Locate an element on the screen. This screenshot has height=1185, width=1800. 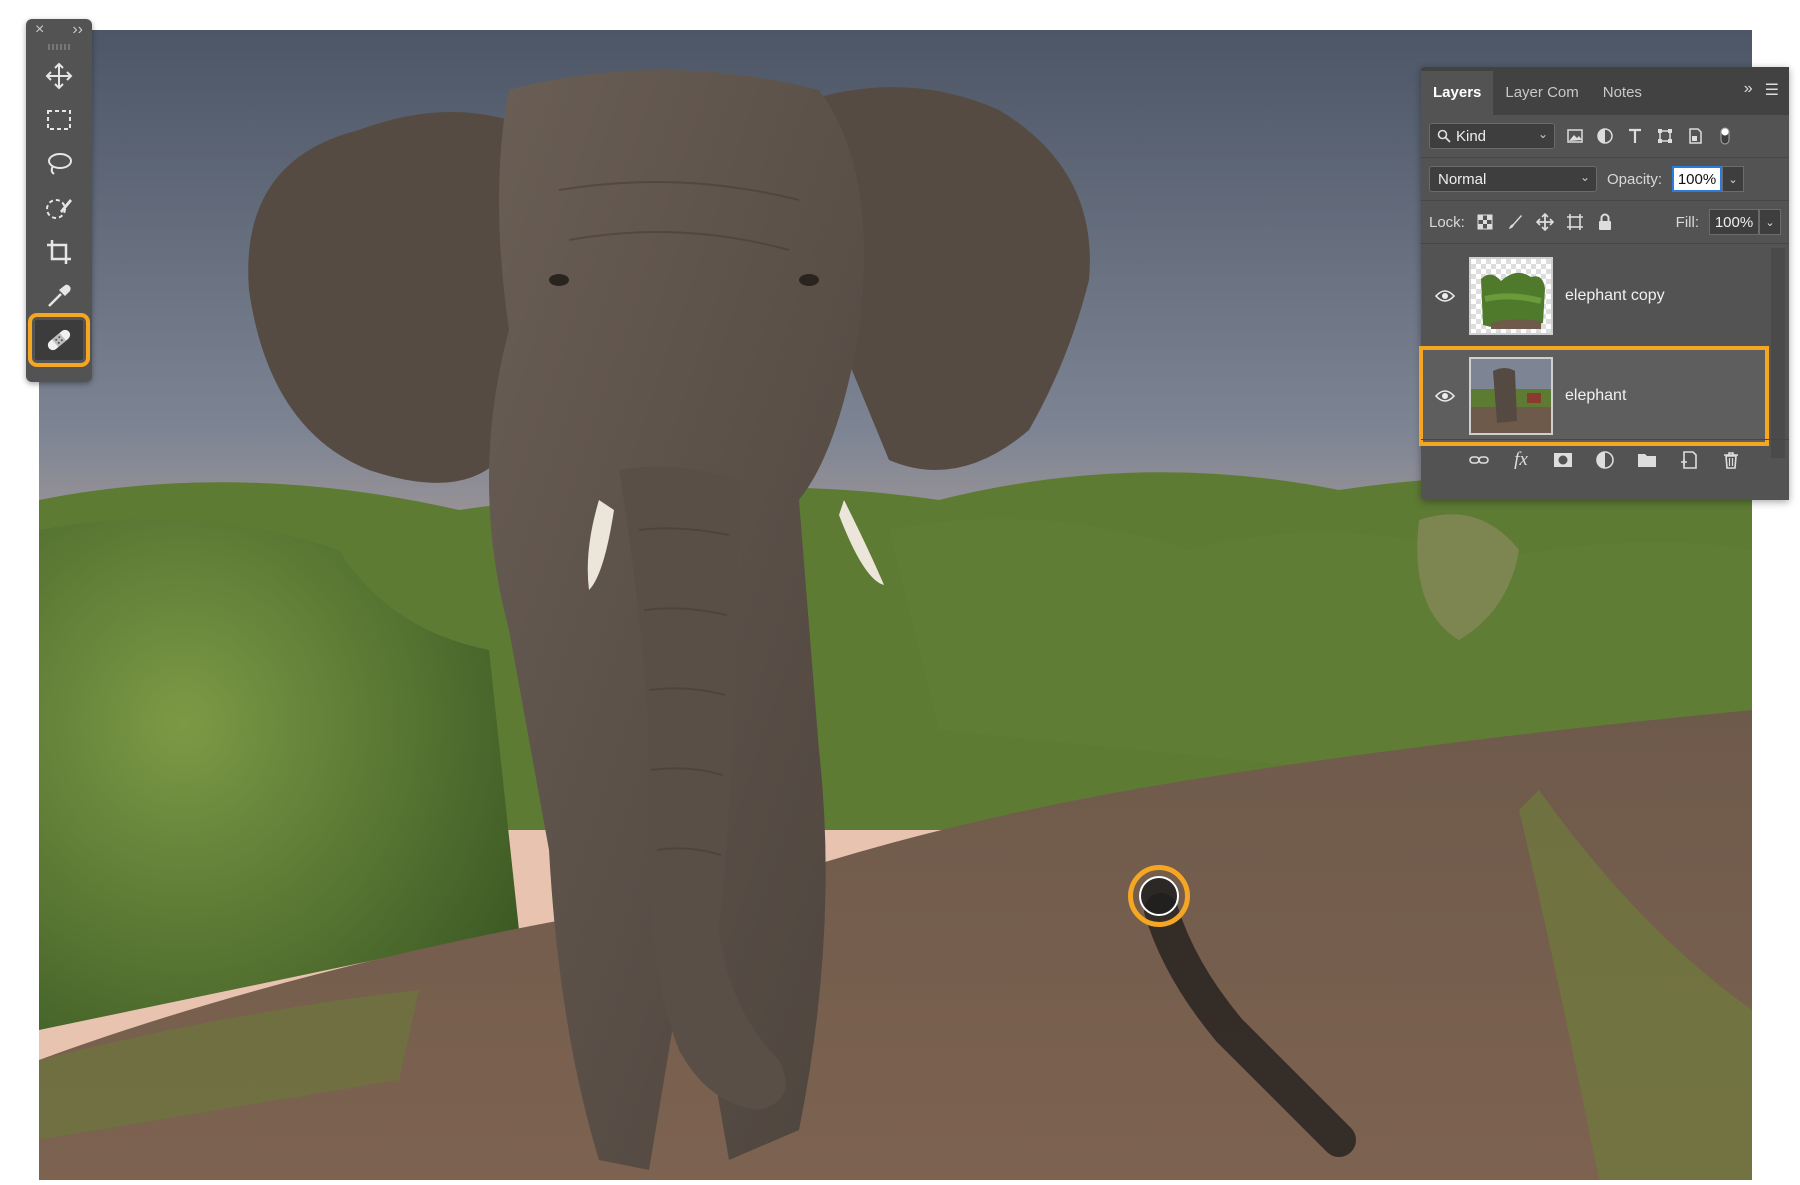
lasso-icon is located at coordinates (60, 164).